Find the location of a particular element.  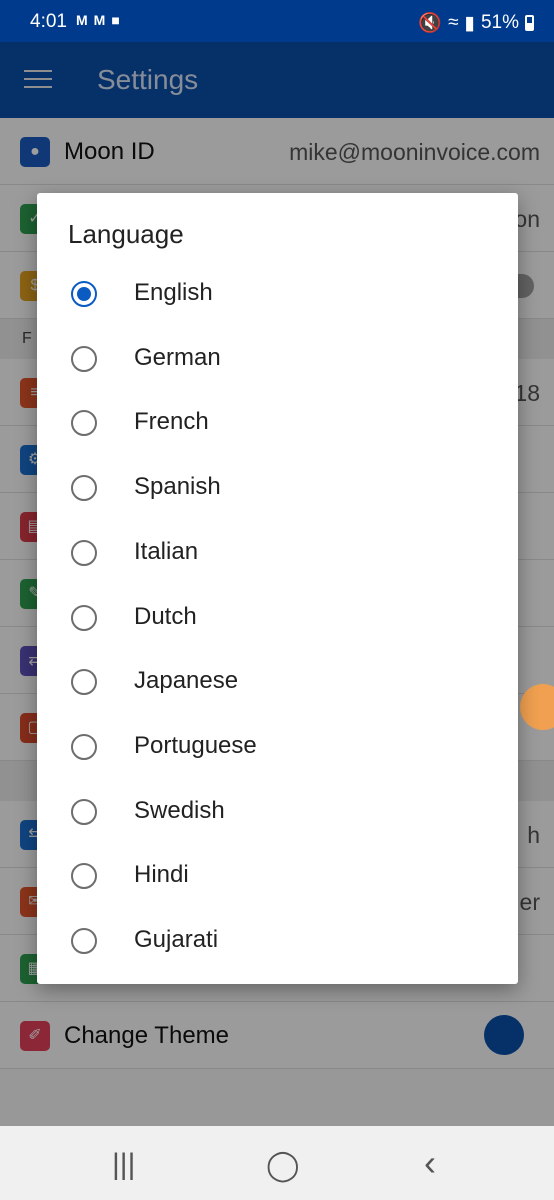

language-option-label: French is located at coordinates (171, 422).